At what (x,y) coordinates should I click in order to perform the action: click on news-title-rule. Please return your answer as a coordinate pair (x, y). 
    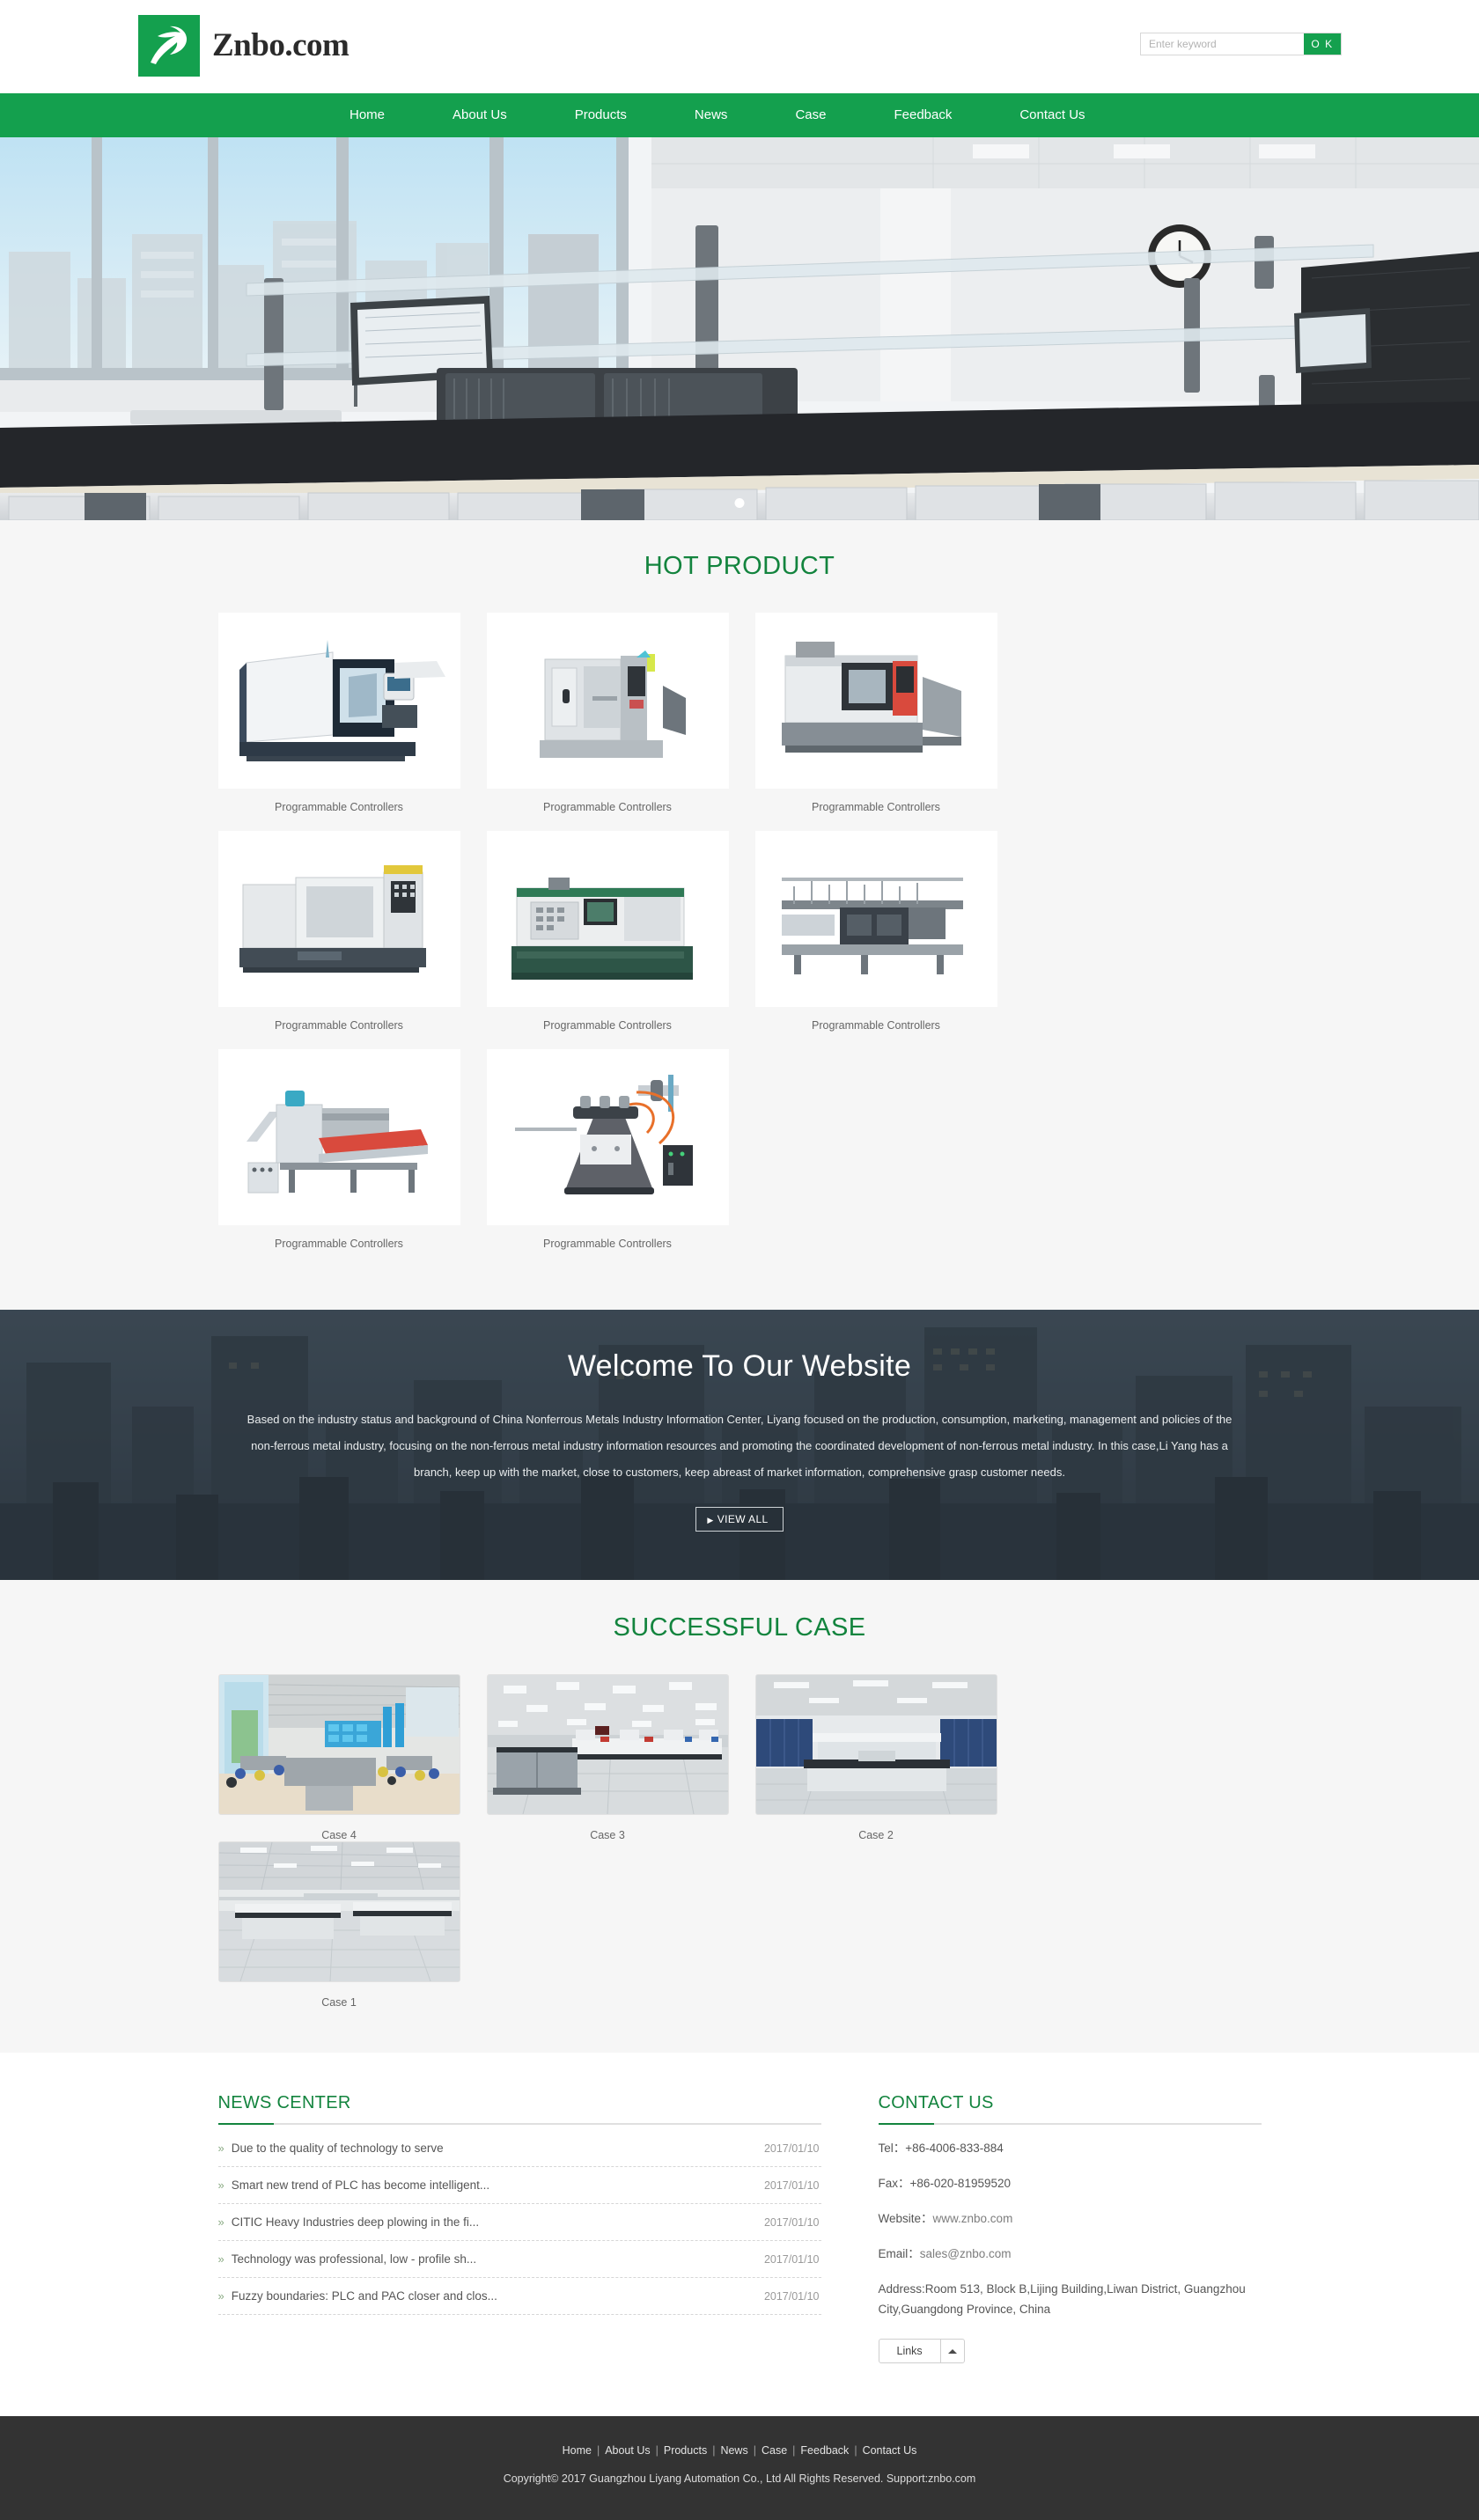
    Looking at the image, I should click on (519, 2124).